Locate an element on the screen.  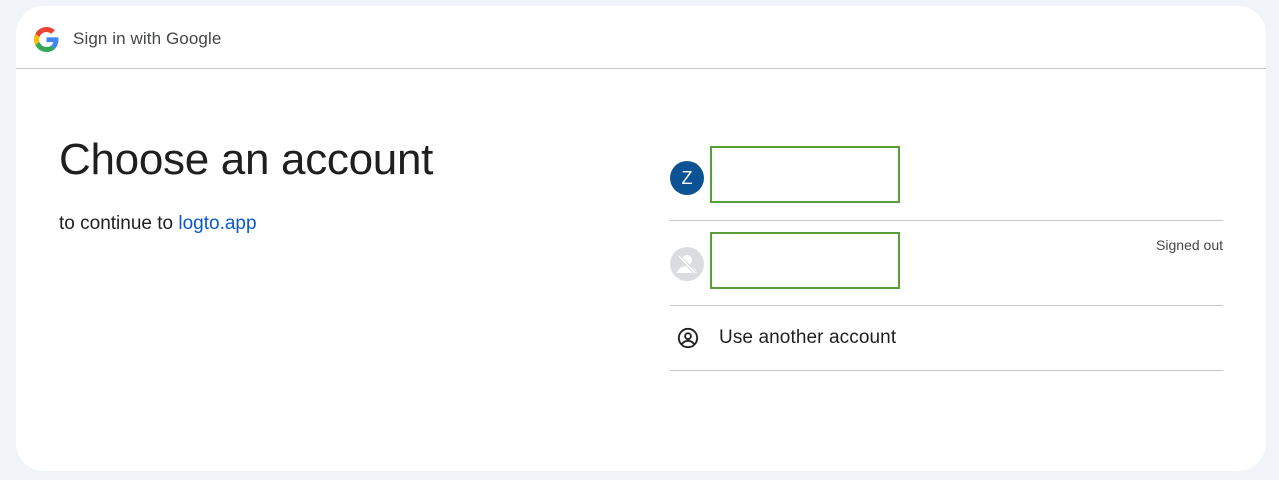
use-another-account-label: Use another account is located at coordinates (808, 337).